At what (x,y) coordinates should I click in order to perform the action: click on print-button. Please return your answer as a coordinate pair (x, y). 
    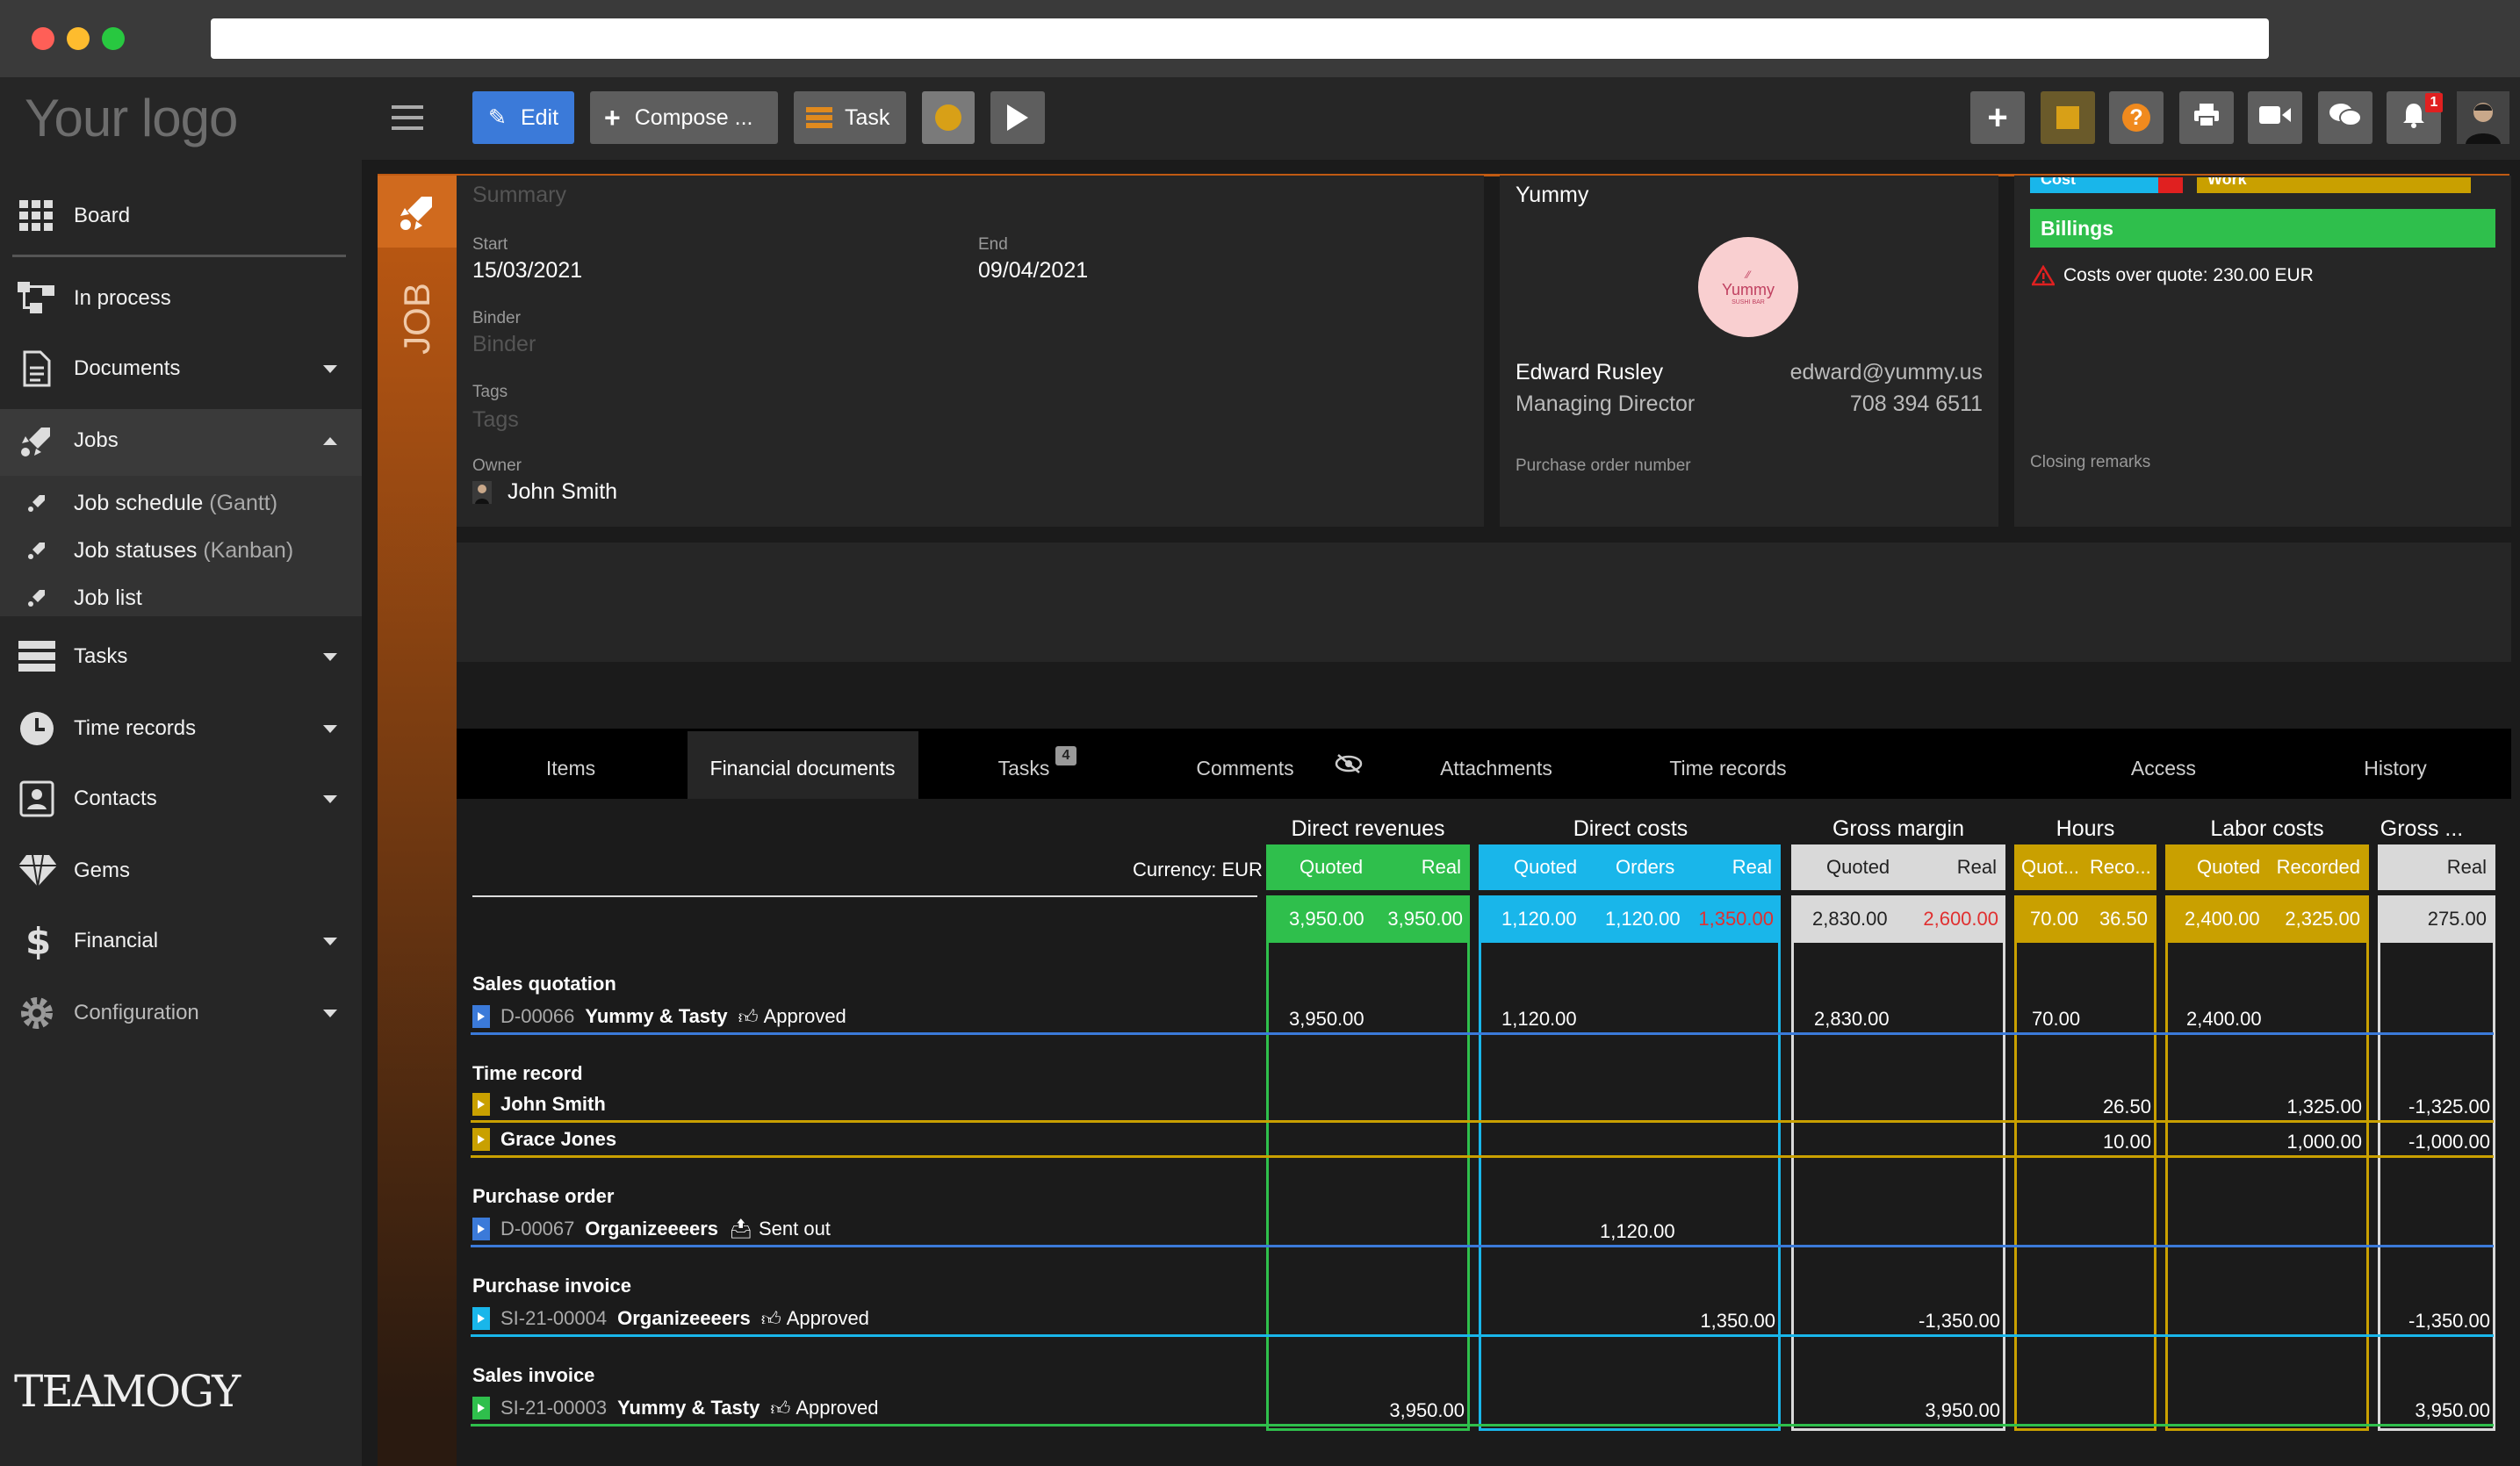
    Looking at the image, I should click on (2206, 117).